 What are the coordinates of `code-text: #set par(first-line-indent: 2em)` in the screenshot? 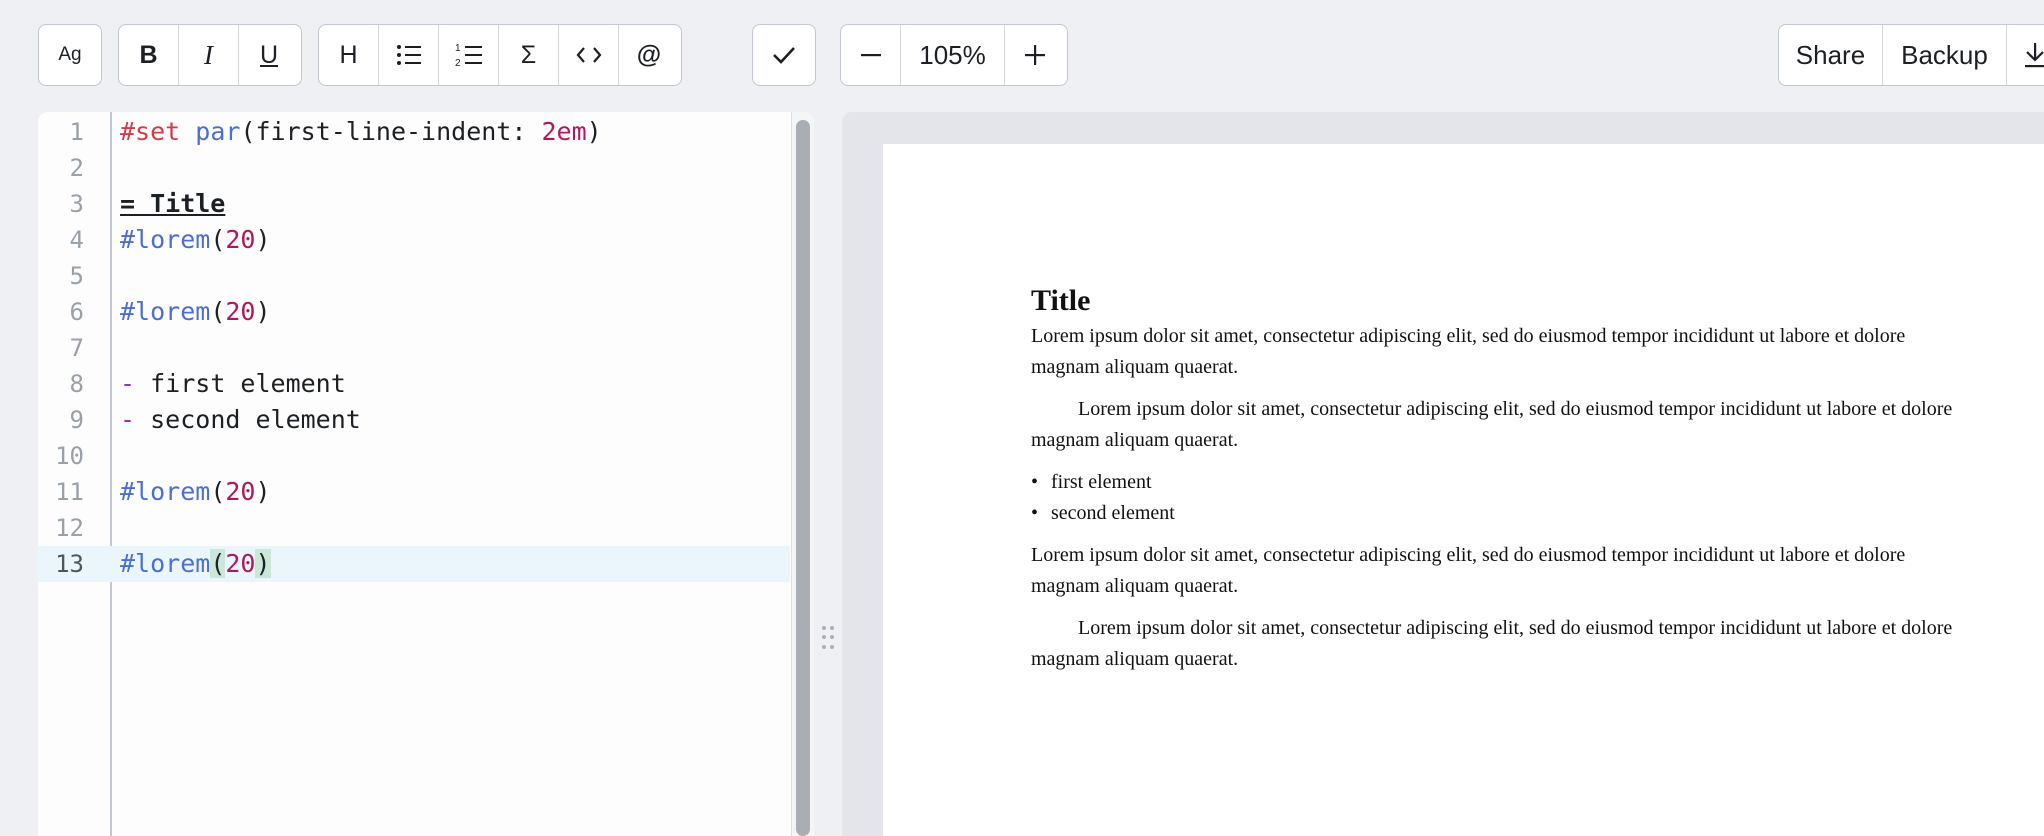 It's located at (361, 132).